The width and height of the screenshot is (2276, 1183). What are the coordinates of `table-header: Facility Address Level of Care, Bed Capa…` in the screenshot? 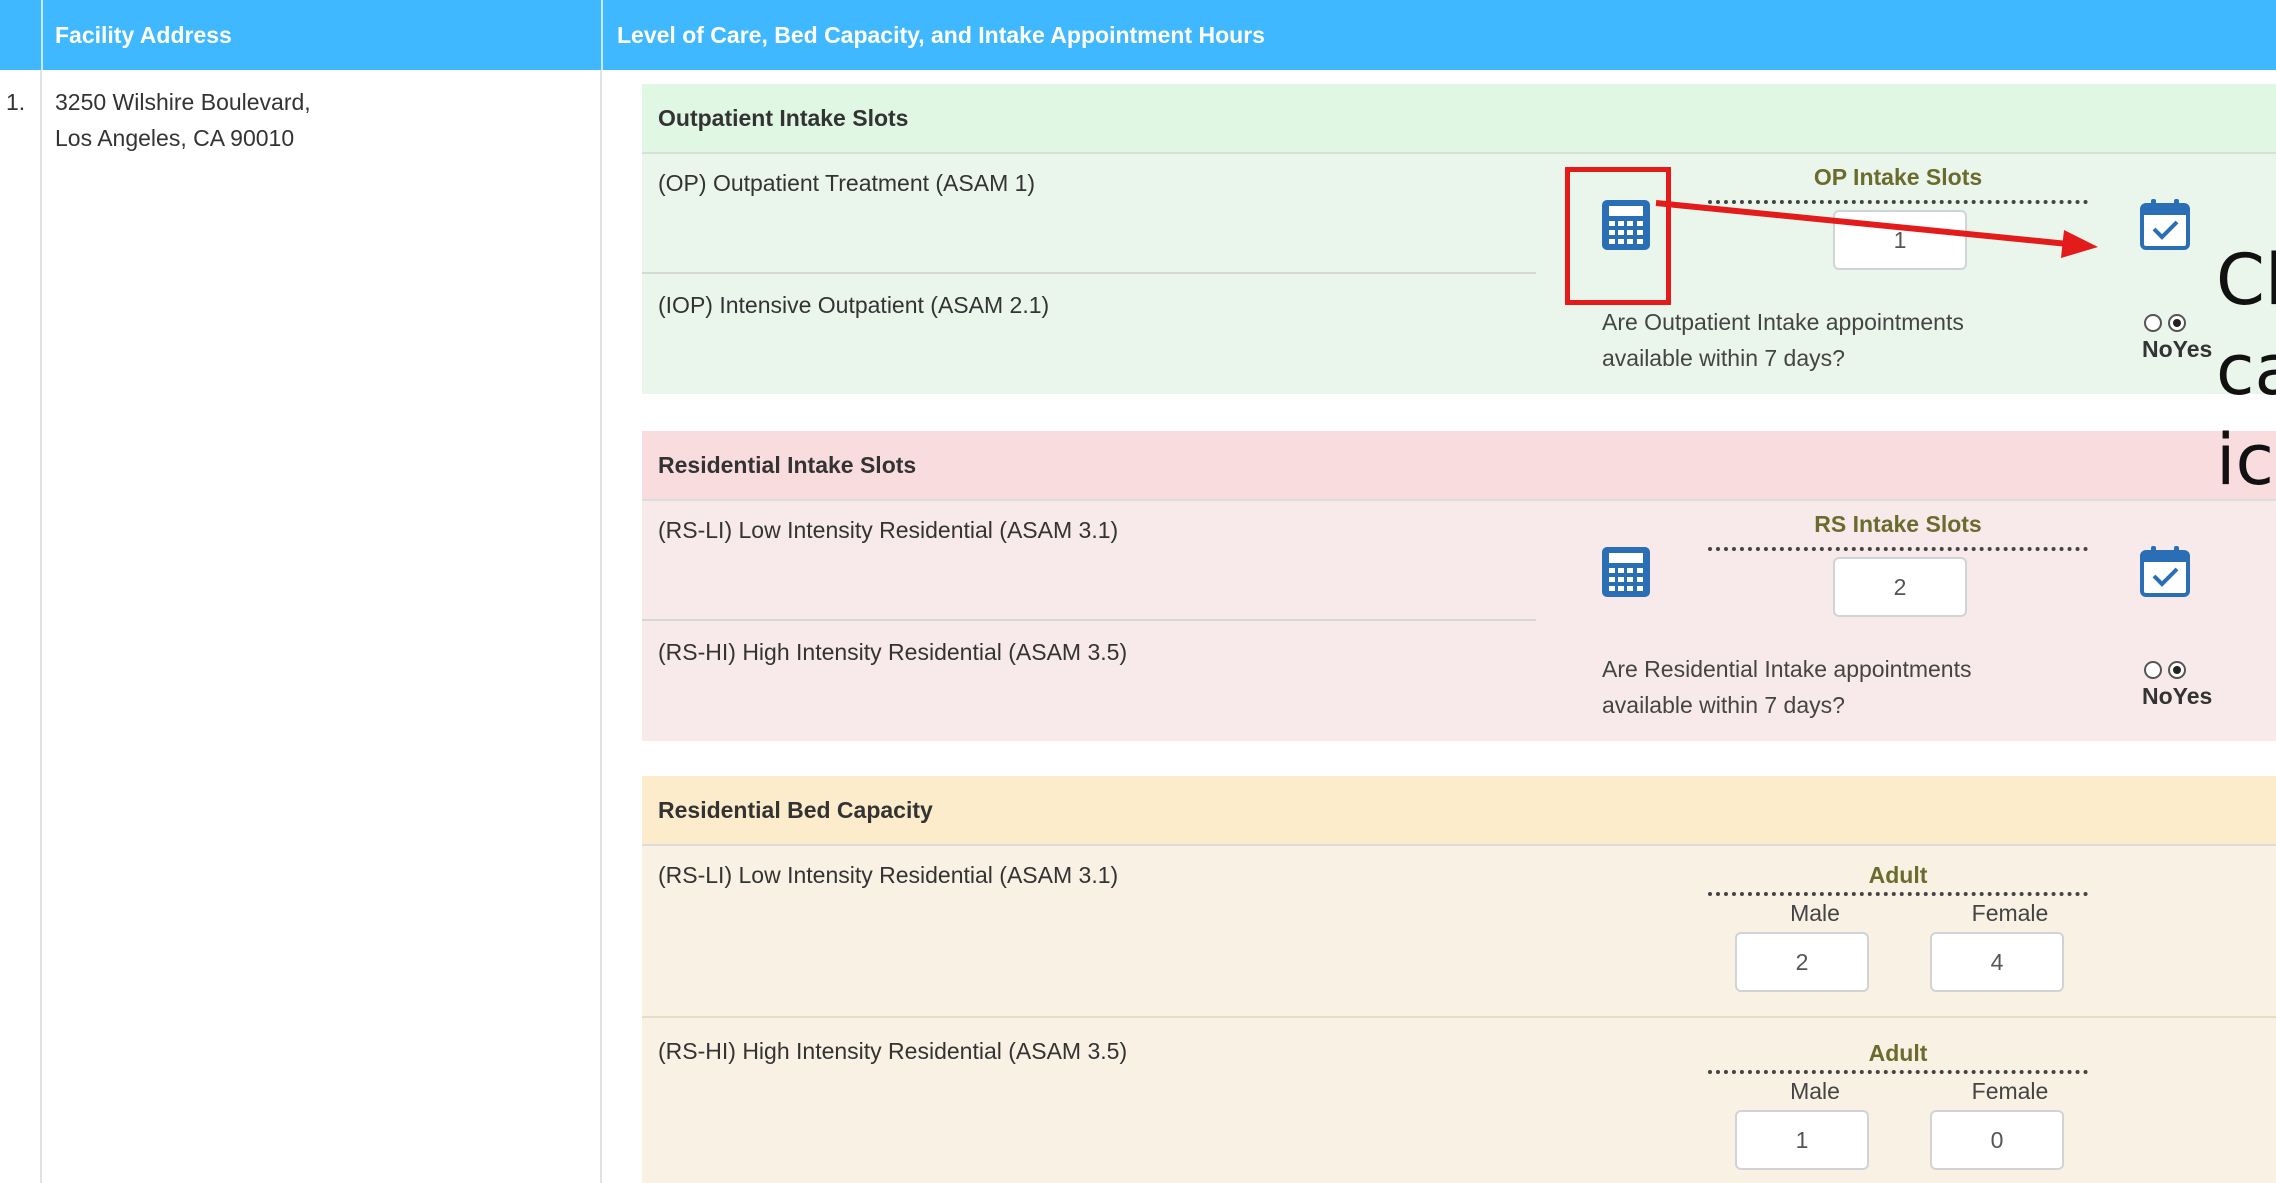 It's located at (1138, 35).